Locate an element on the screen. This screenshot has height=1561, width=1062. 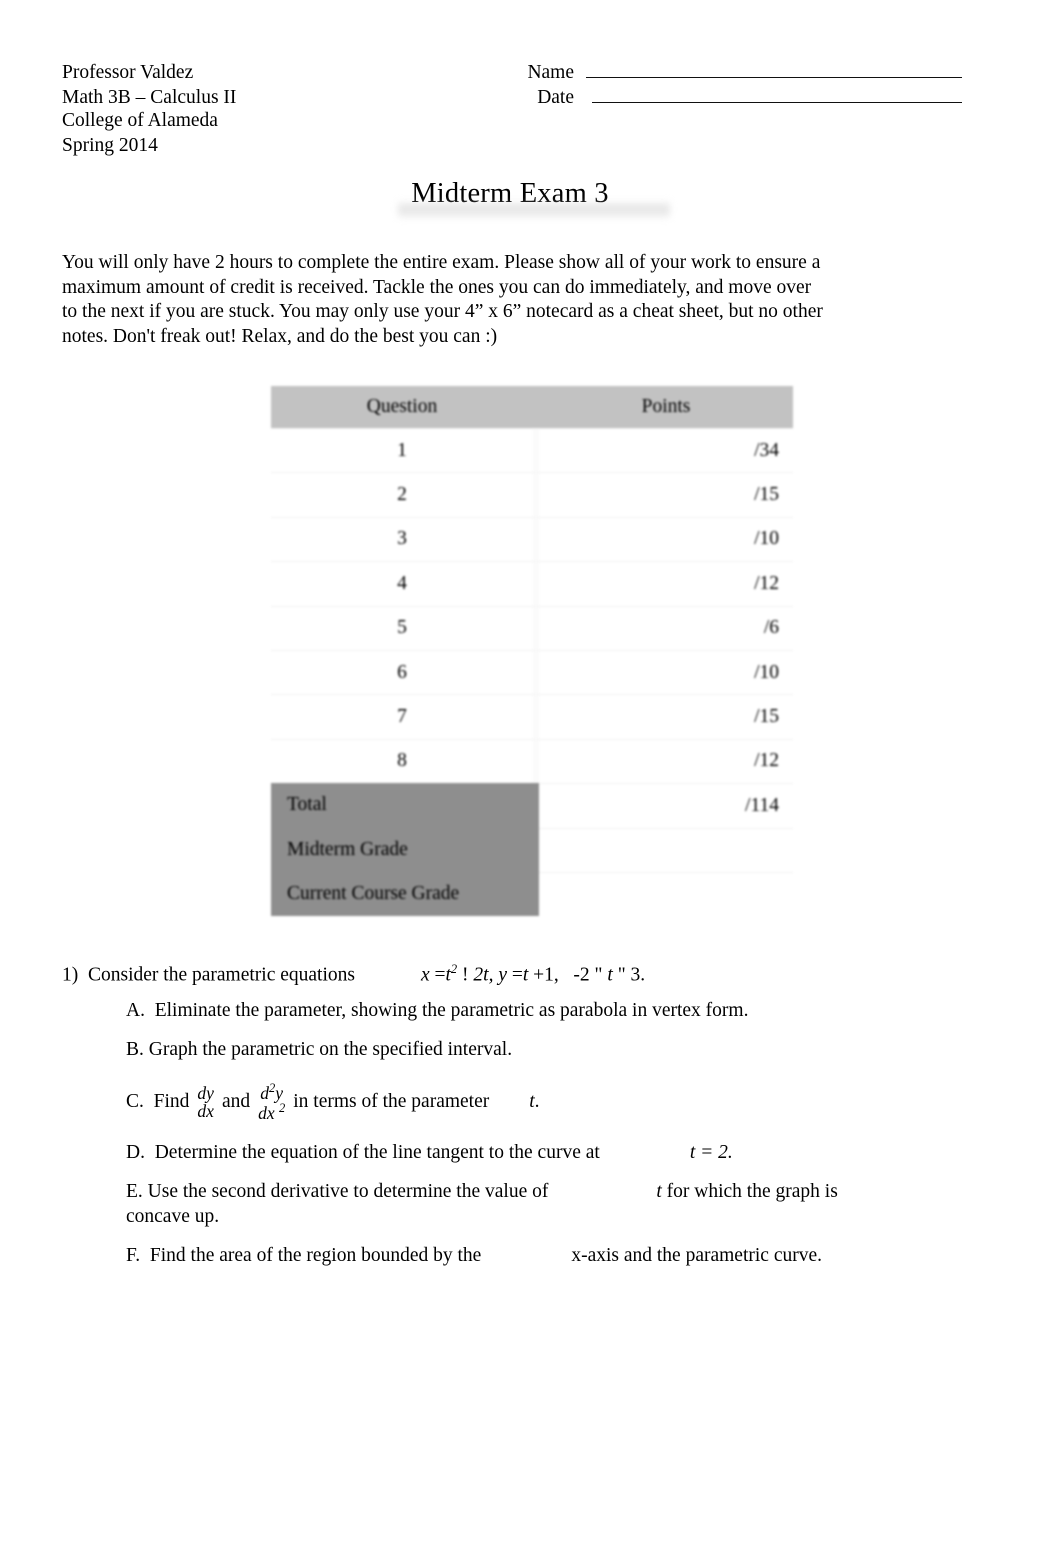
school-name: College of Alameda is located at coordinates (140, 120).